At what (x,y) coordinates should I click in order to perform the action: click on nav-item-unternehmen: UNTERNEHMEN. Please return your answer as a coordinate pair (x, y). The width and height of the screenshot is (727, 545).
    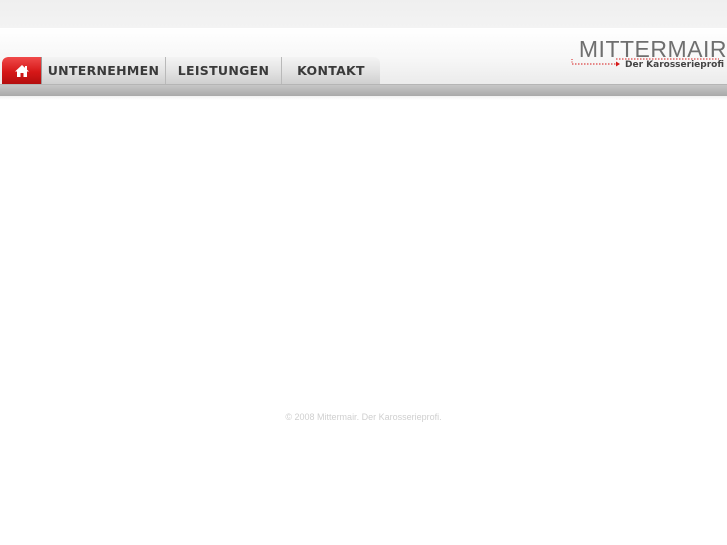
    Looking at the image, I should click on (104, 70).